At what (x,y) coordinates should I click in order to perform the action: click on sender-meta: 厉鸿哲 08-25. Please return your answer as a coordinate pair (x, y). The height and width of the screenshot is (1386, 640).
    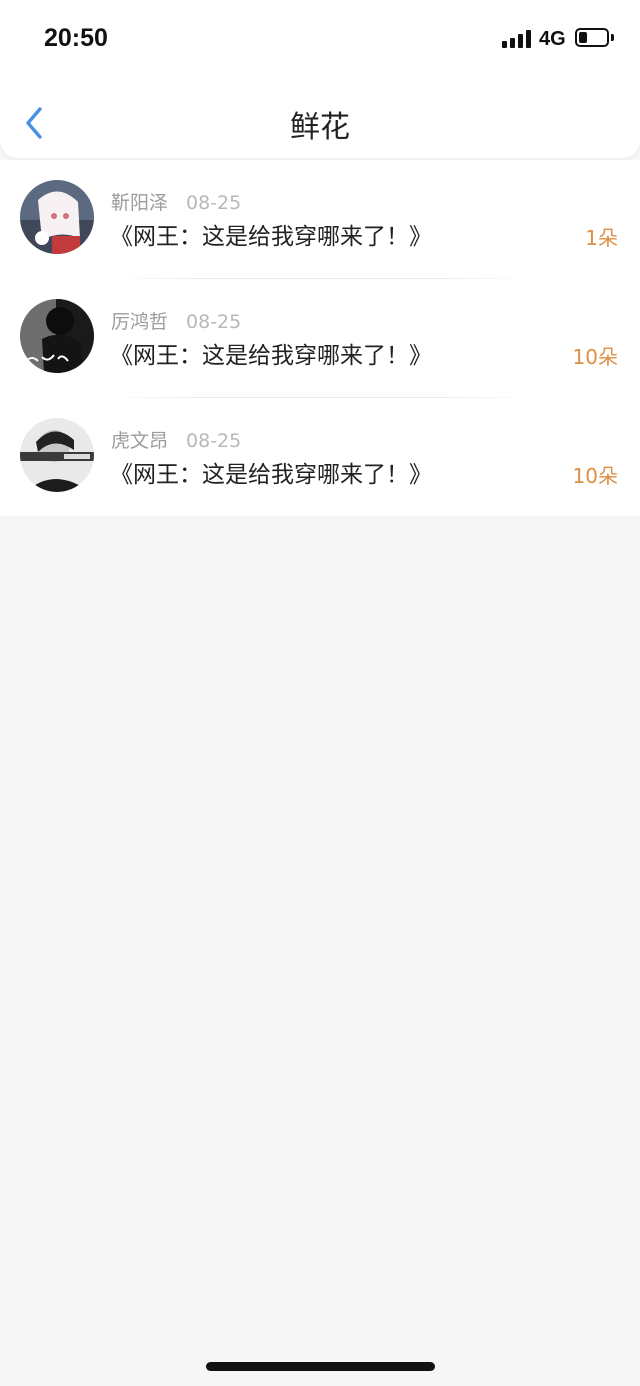
    Looking at the image, I should click on (176, 320).